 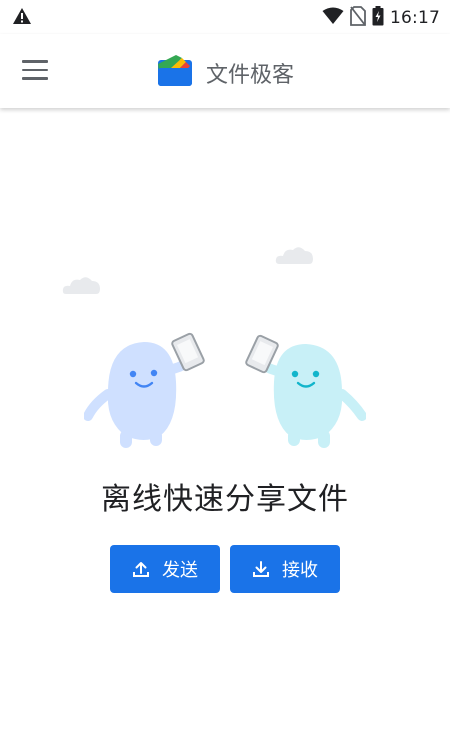 What do you see at coordinates (141, 569) in the screenshot?
I see `upload-icon` at bounding box center [141, 569].